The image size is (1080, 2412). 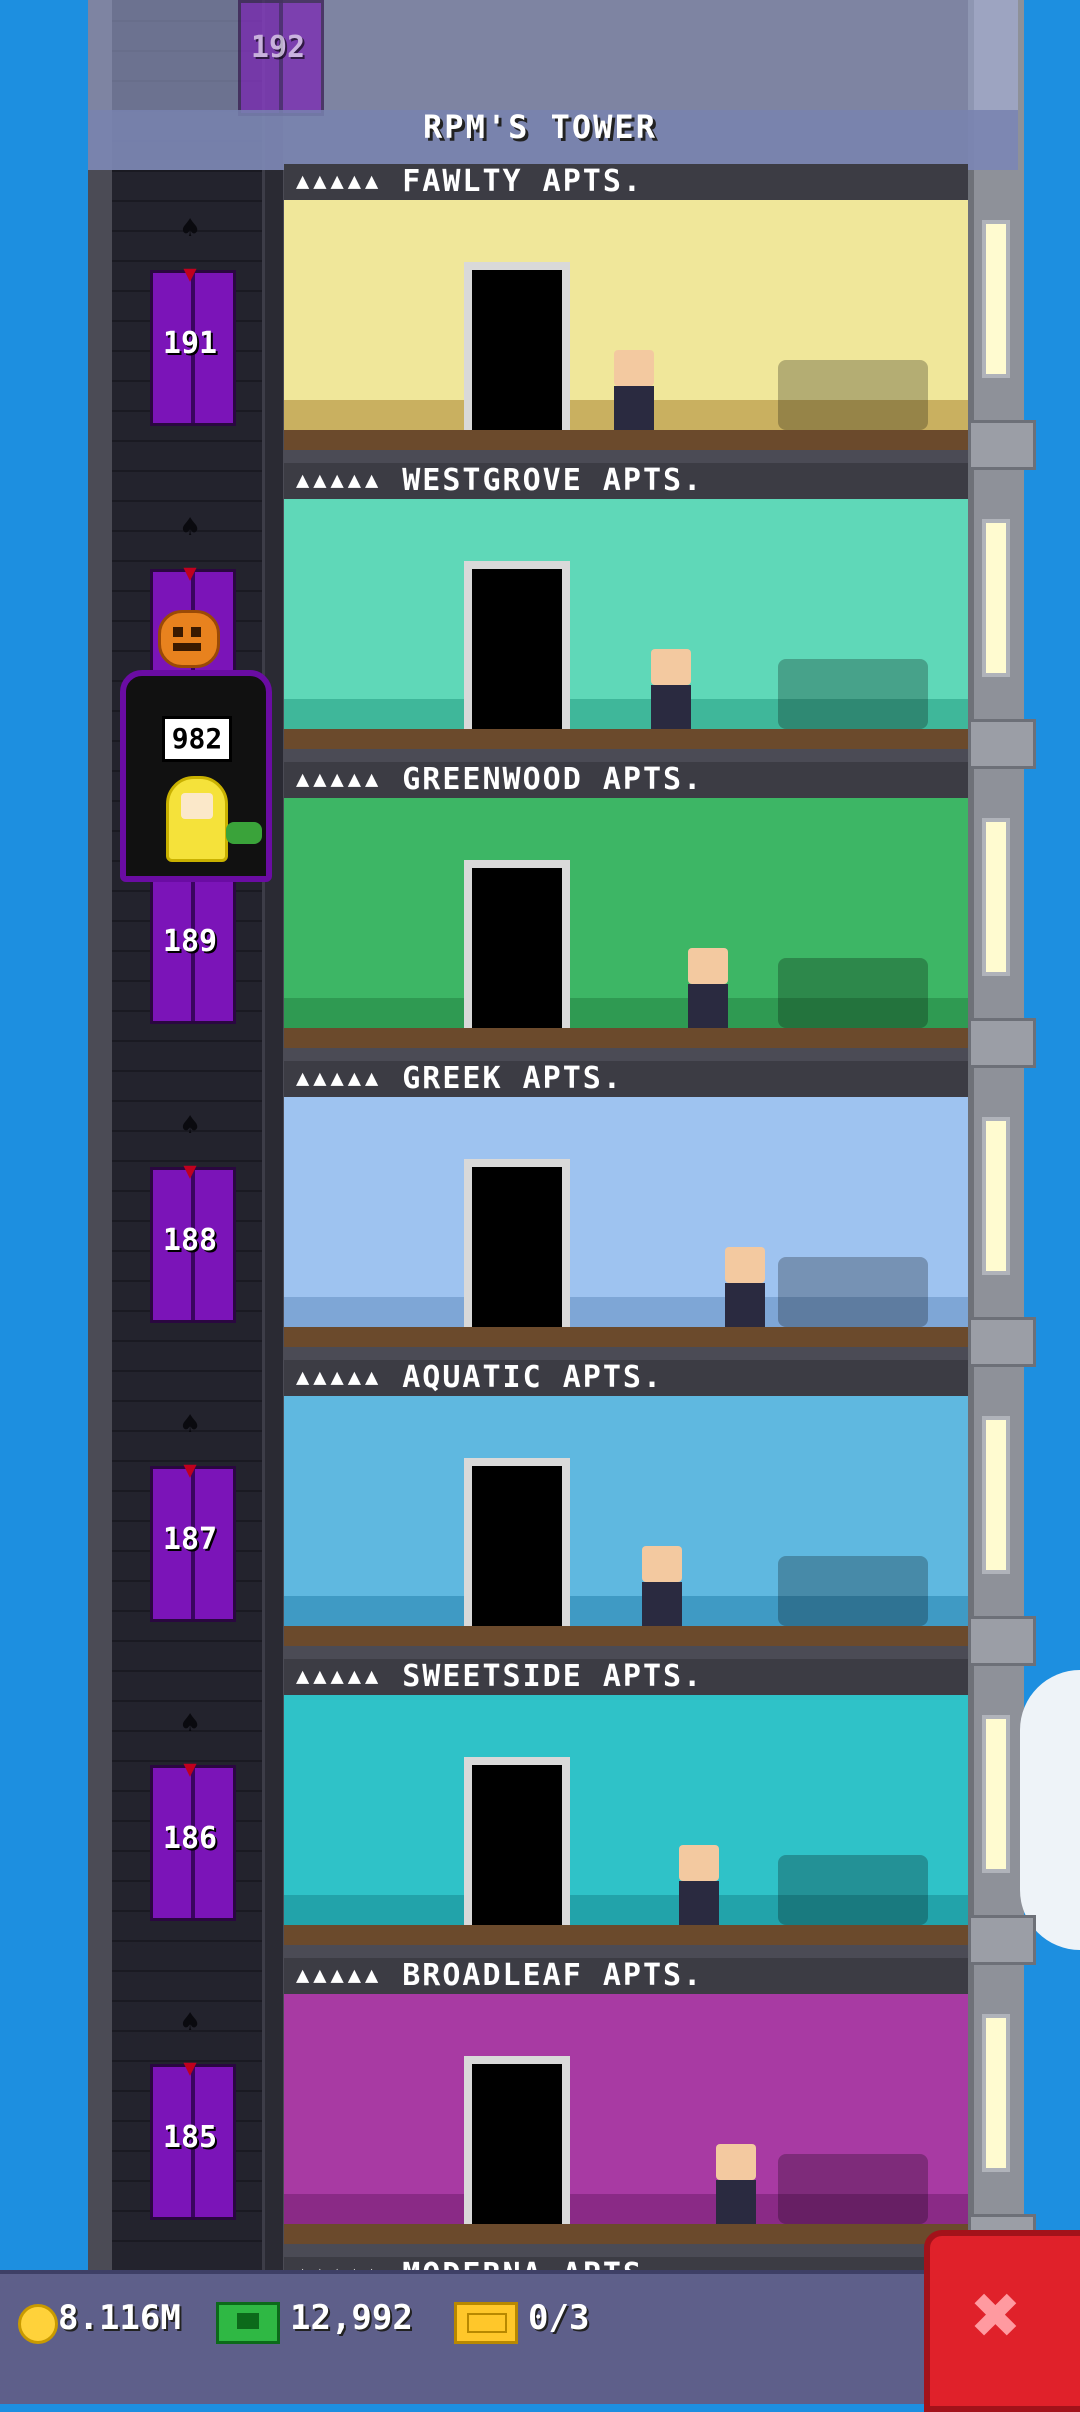 What do you see at coordinates (248, 2323) in the screenshot?
I see `cash-icon` at bounding box center [248, 2323].